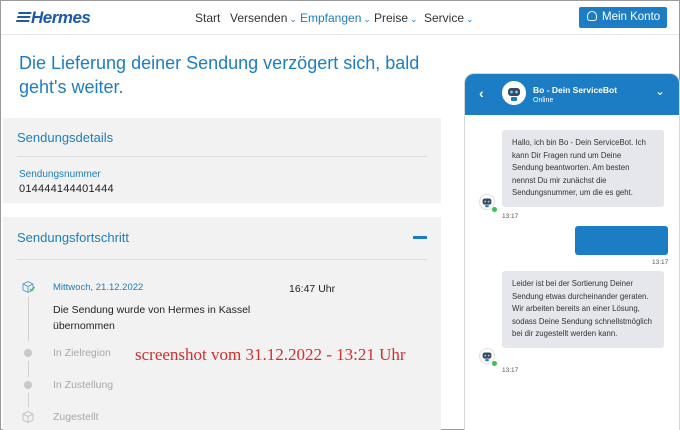 This screenshot has width=680, height=430. I want to click on chat-header: ‹ Bo - Dein ServiceBot Online ⌄, so click(572, 94).